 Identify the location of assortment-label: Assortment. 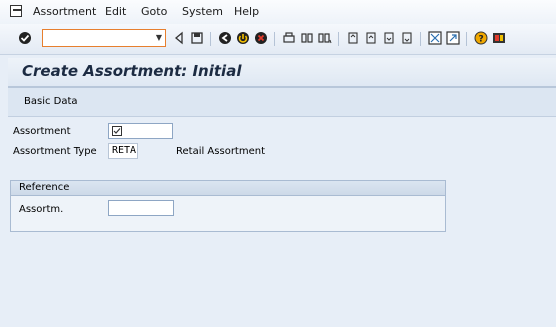
(42, 131).